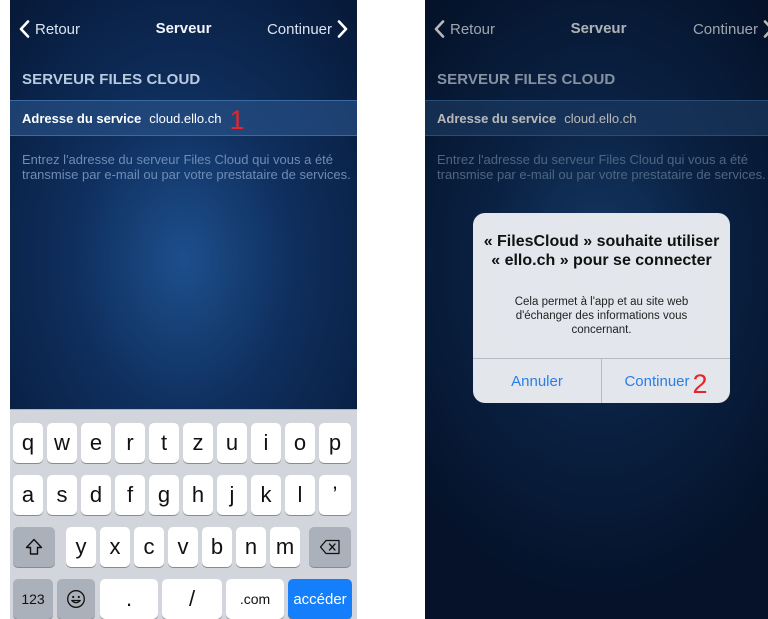  I want to click on backspace-icon, so click(329, 547).